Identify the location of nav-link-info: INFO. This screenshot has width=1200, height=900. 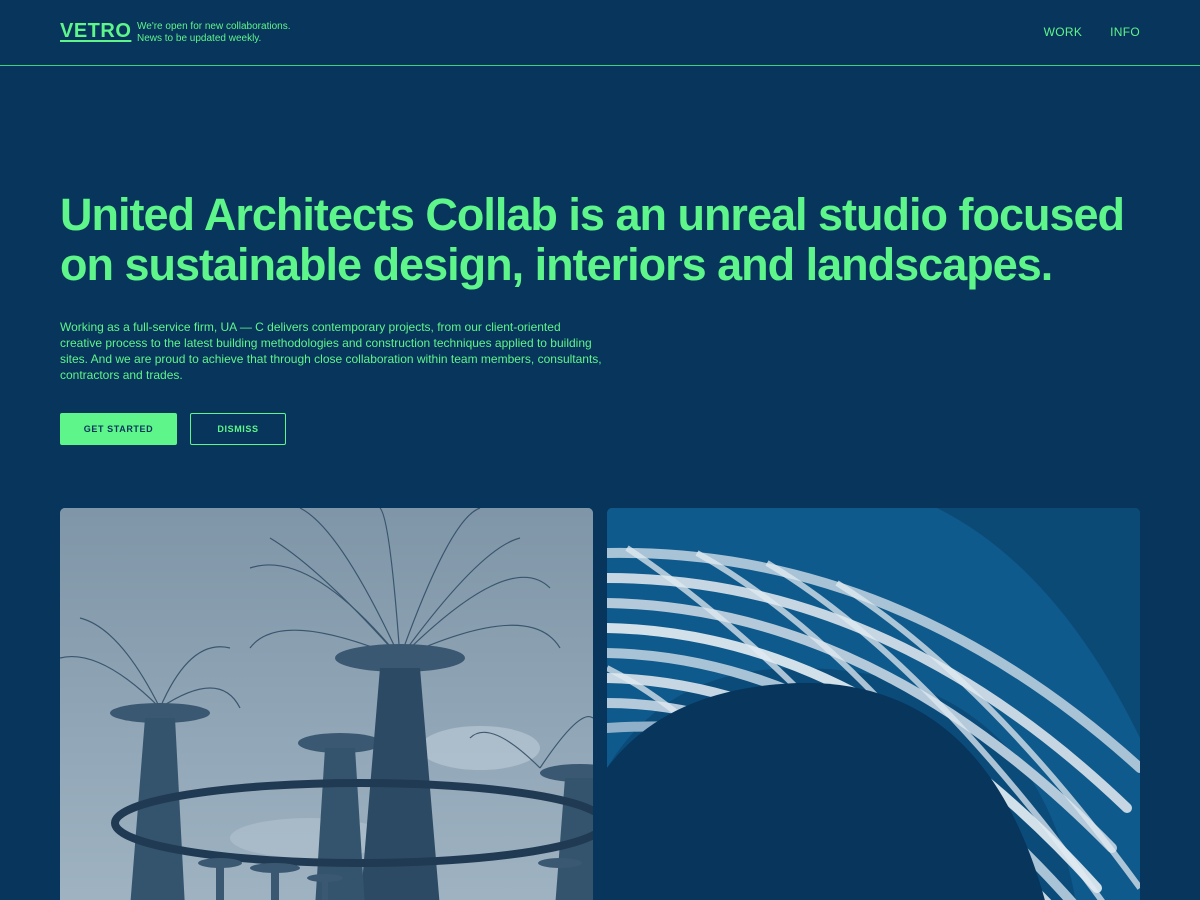
(1125, 32).